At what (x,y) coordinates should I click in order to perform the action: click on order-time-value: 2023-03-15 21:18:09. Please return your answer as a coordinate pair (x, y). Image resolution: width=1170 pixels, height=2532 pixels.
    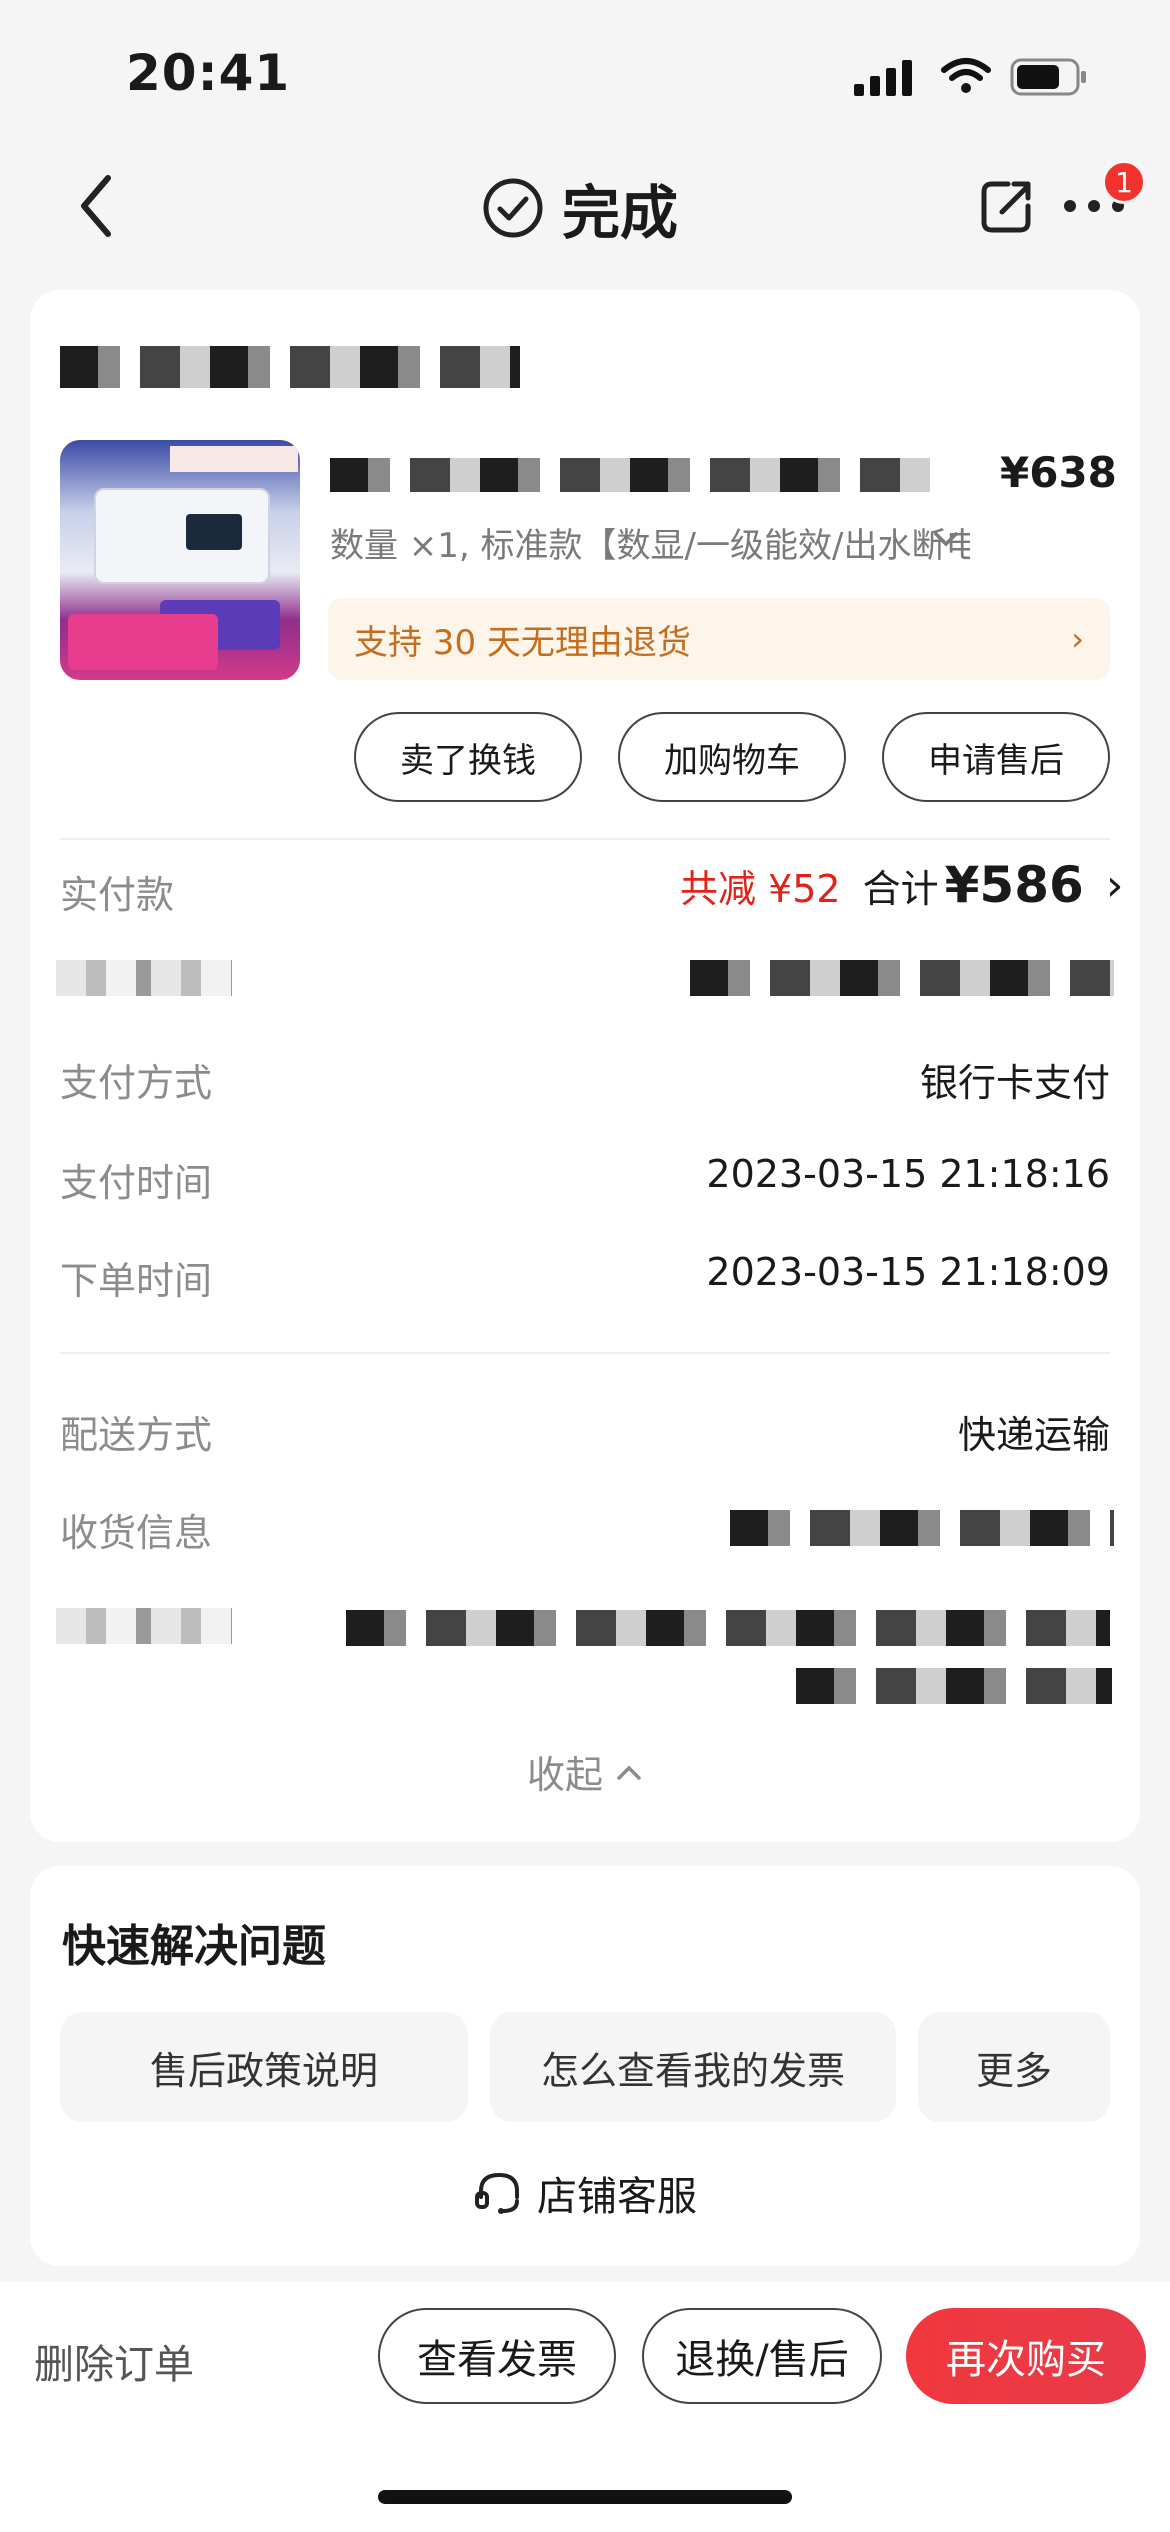
    Looking at the image, I should click on (908, 1272).